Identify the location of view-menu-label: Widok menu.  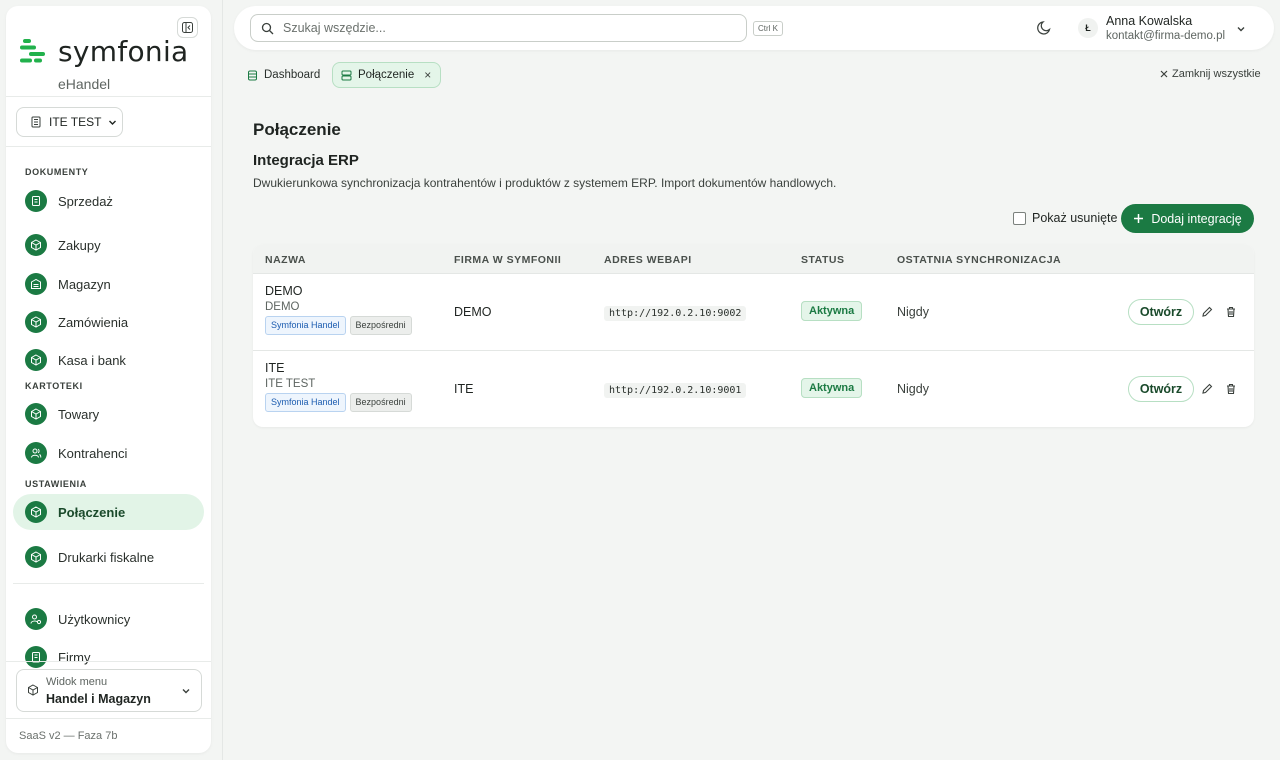
(77, 682).